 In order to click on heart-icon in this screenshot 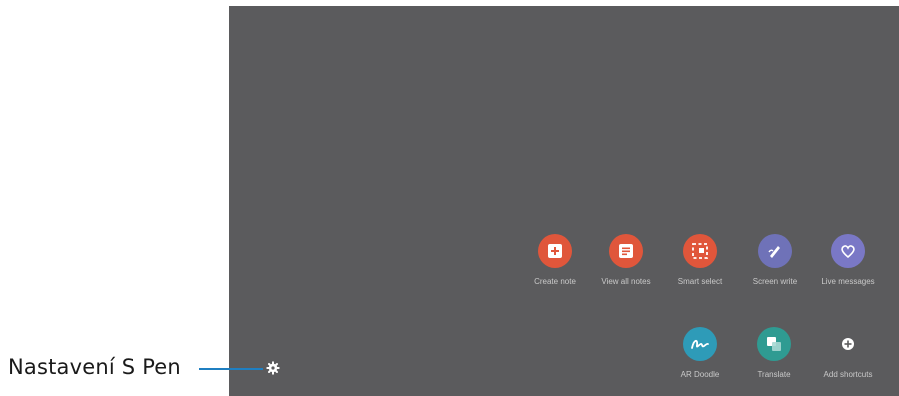, I will do `click(848, 251)`.